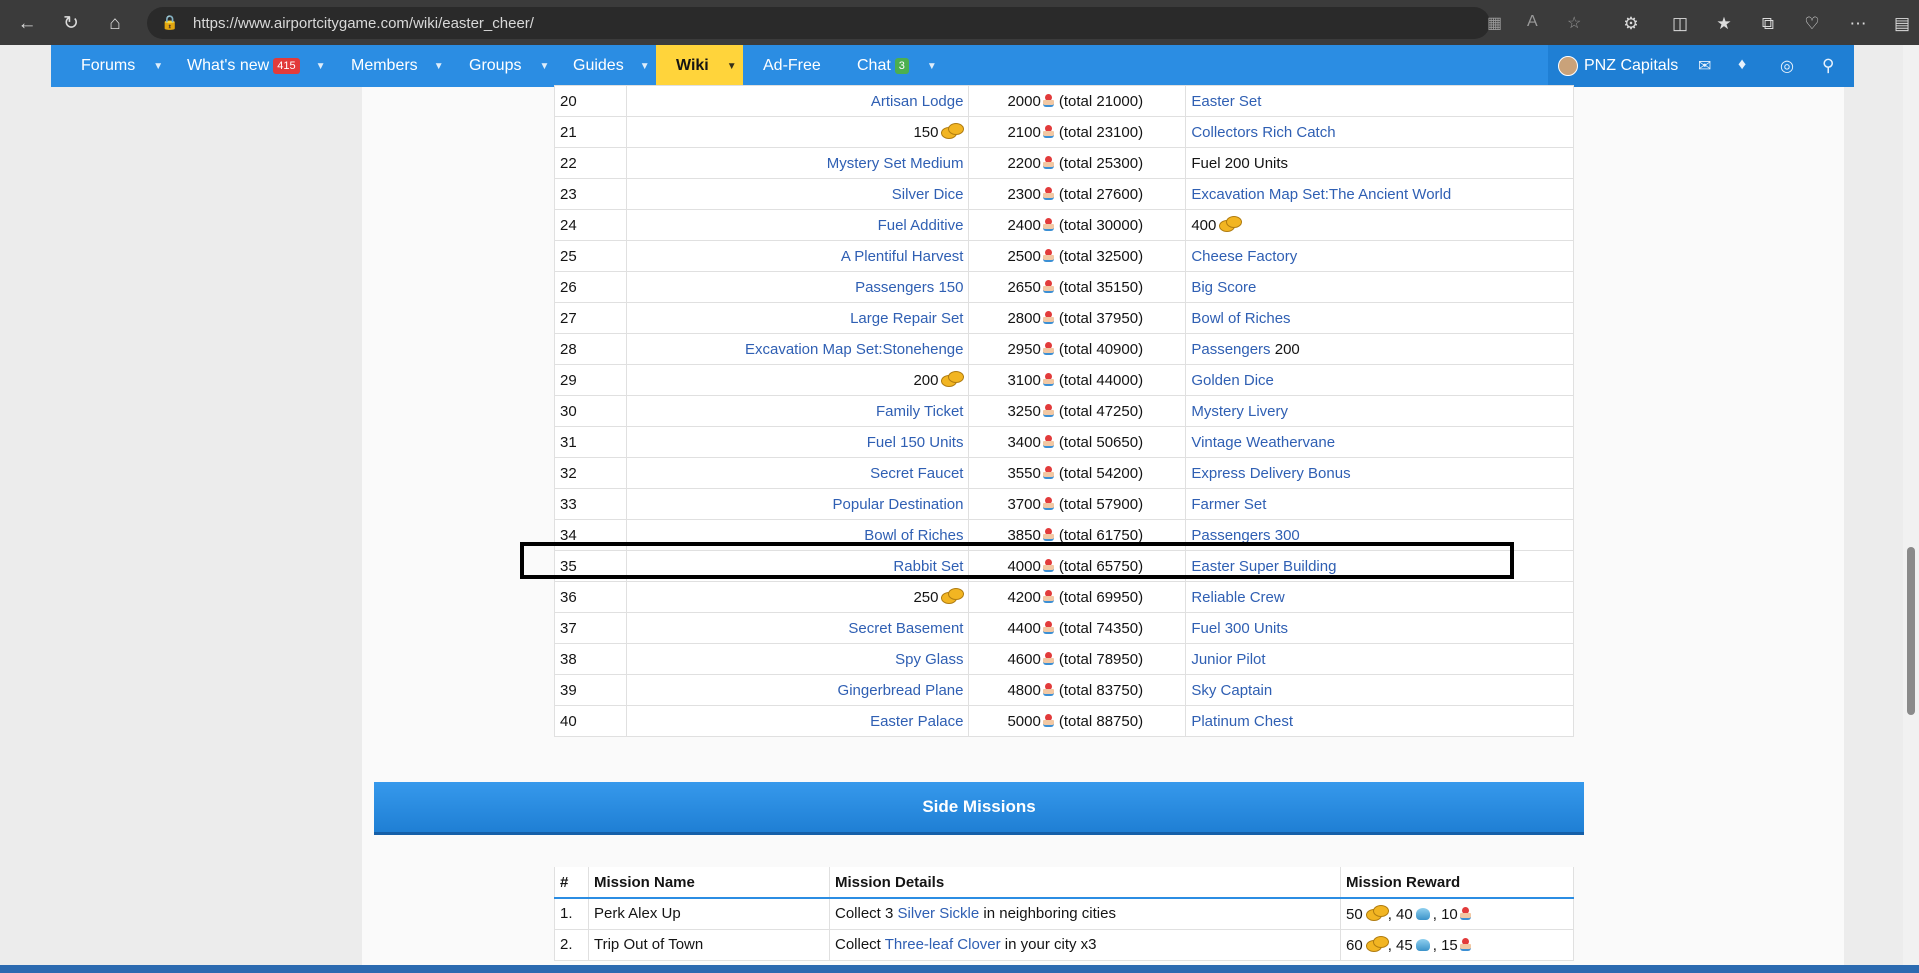 The height and width of the screenshot is (973, 1919). Describe the element at coordinates (1231, 690) in the screenshot. I see `final-reward-link: Sky Captain` at that location.